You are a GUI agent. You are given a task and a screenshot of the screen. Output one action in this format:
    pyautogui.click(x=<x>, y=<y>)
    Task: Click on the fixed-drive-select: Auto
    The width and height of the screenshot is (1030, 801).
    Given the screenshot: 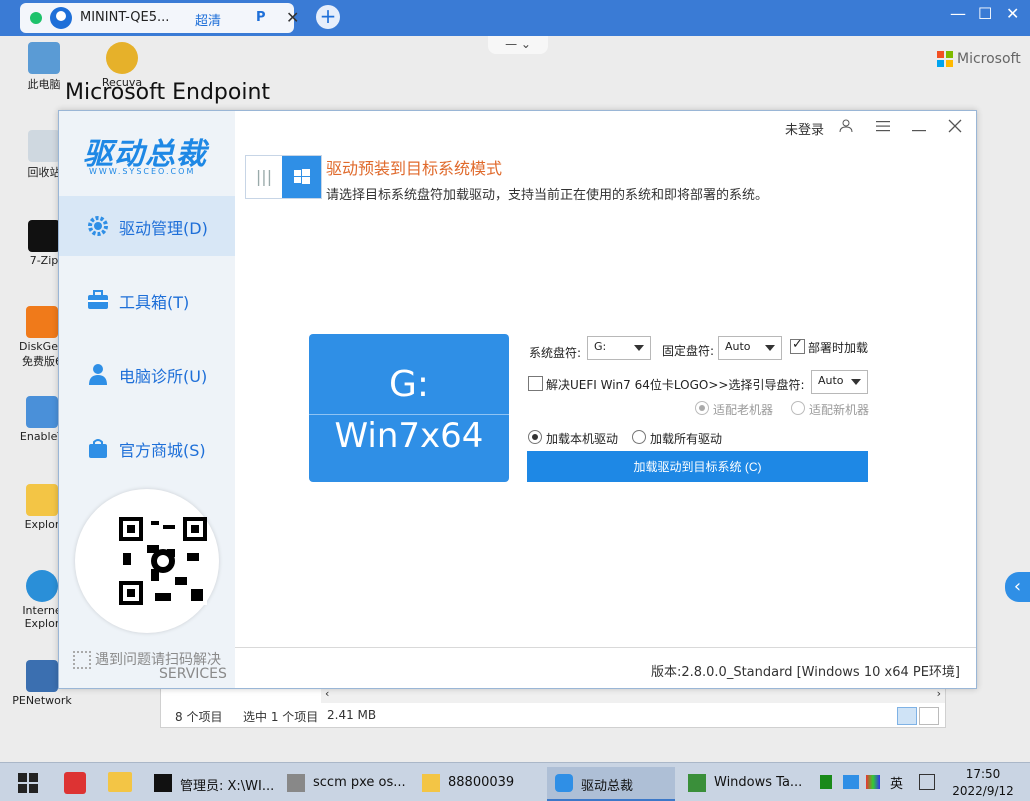 What is the action you would take?
    pyautogui.click(x=750, y=348)
    